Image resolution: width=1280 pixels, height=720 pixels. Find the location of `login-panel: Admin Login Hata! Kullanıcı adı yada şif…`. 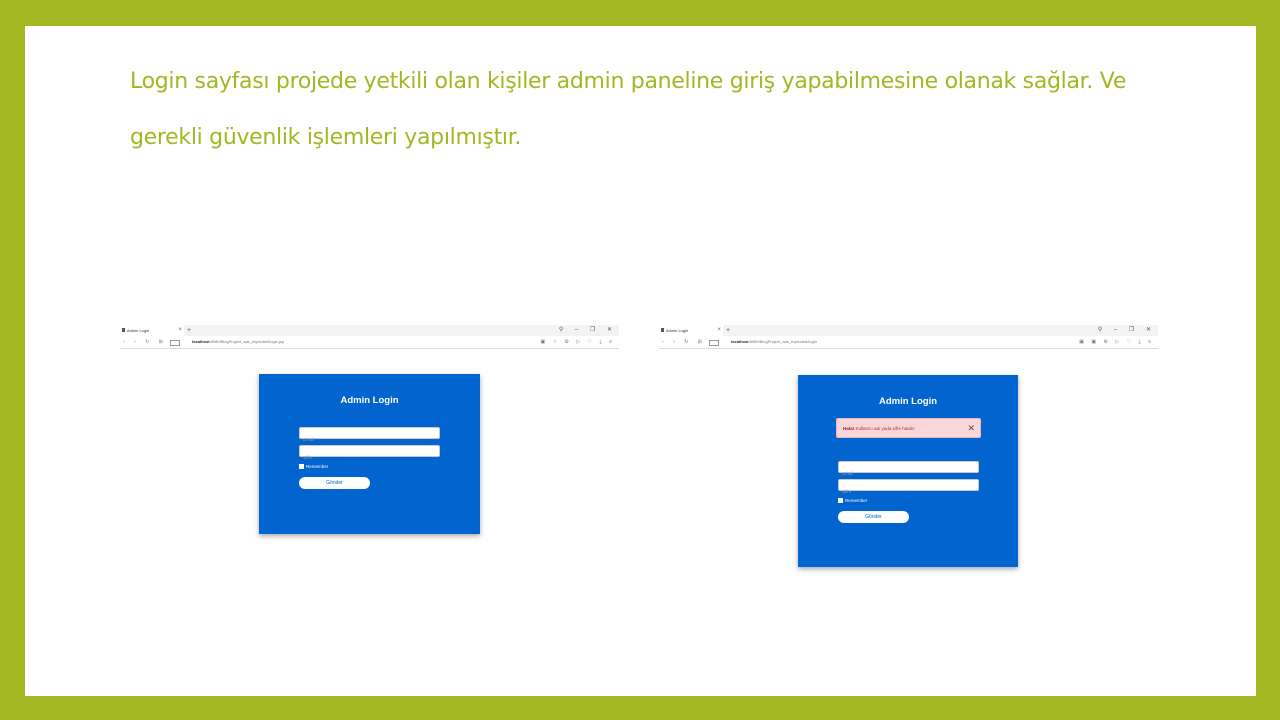

login-panel: Admin Login Hata! Kullanıcı adı yada şif… is located at coordinates (908, 471).